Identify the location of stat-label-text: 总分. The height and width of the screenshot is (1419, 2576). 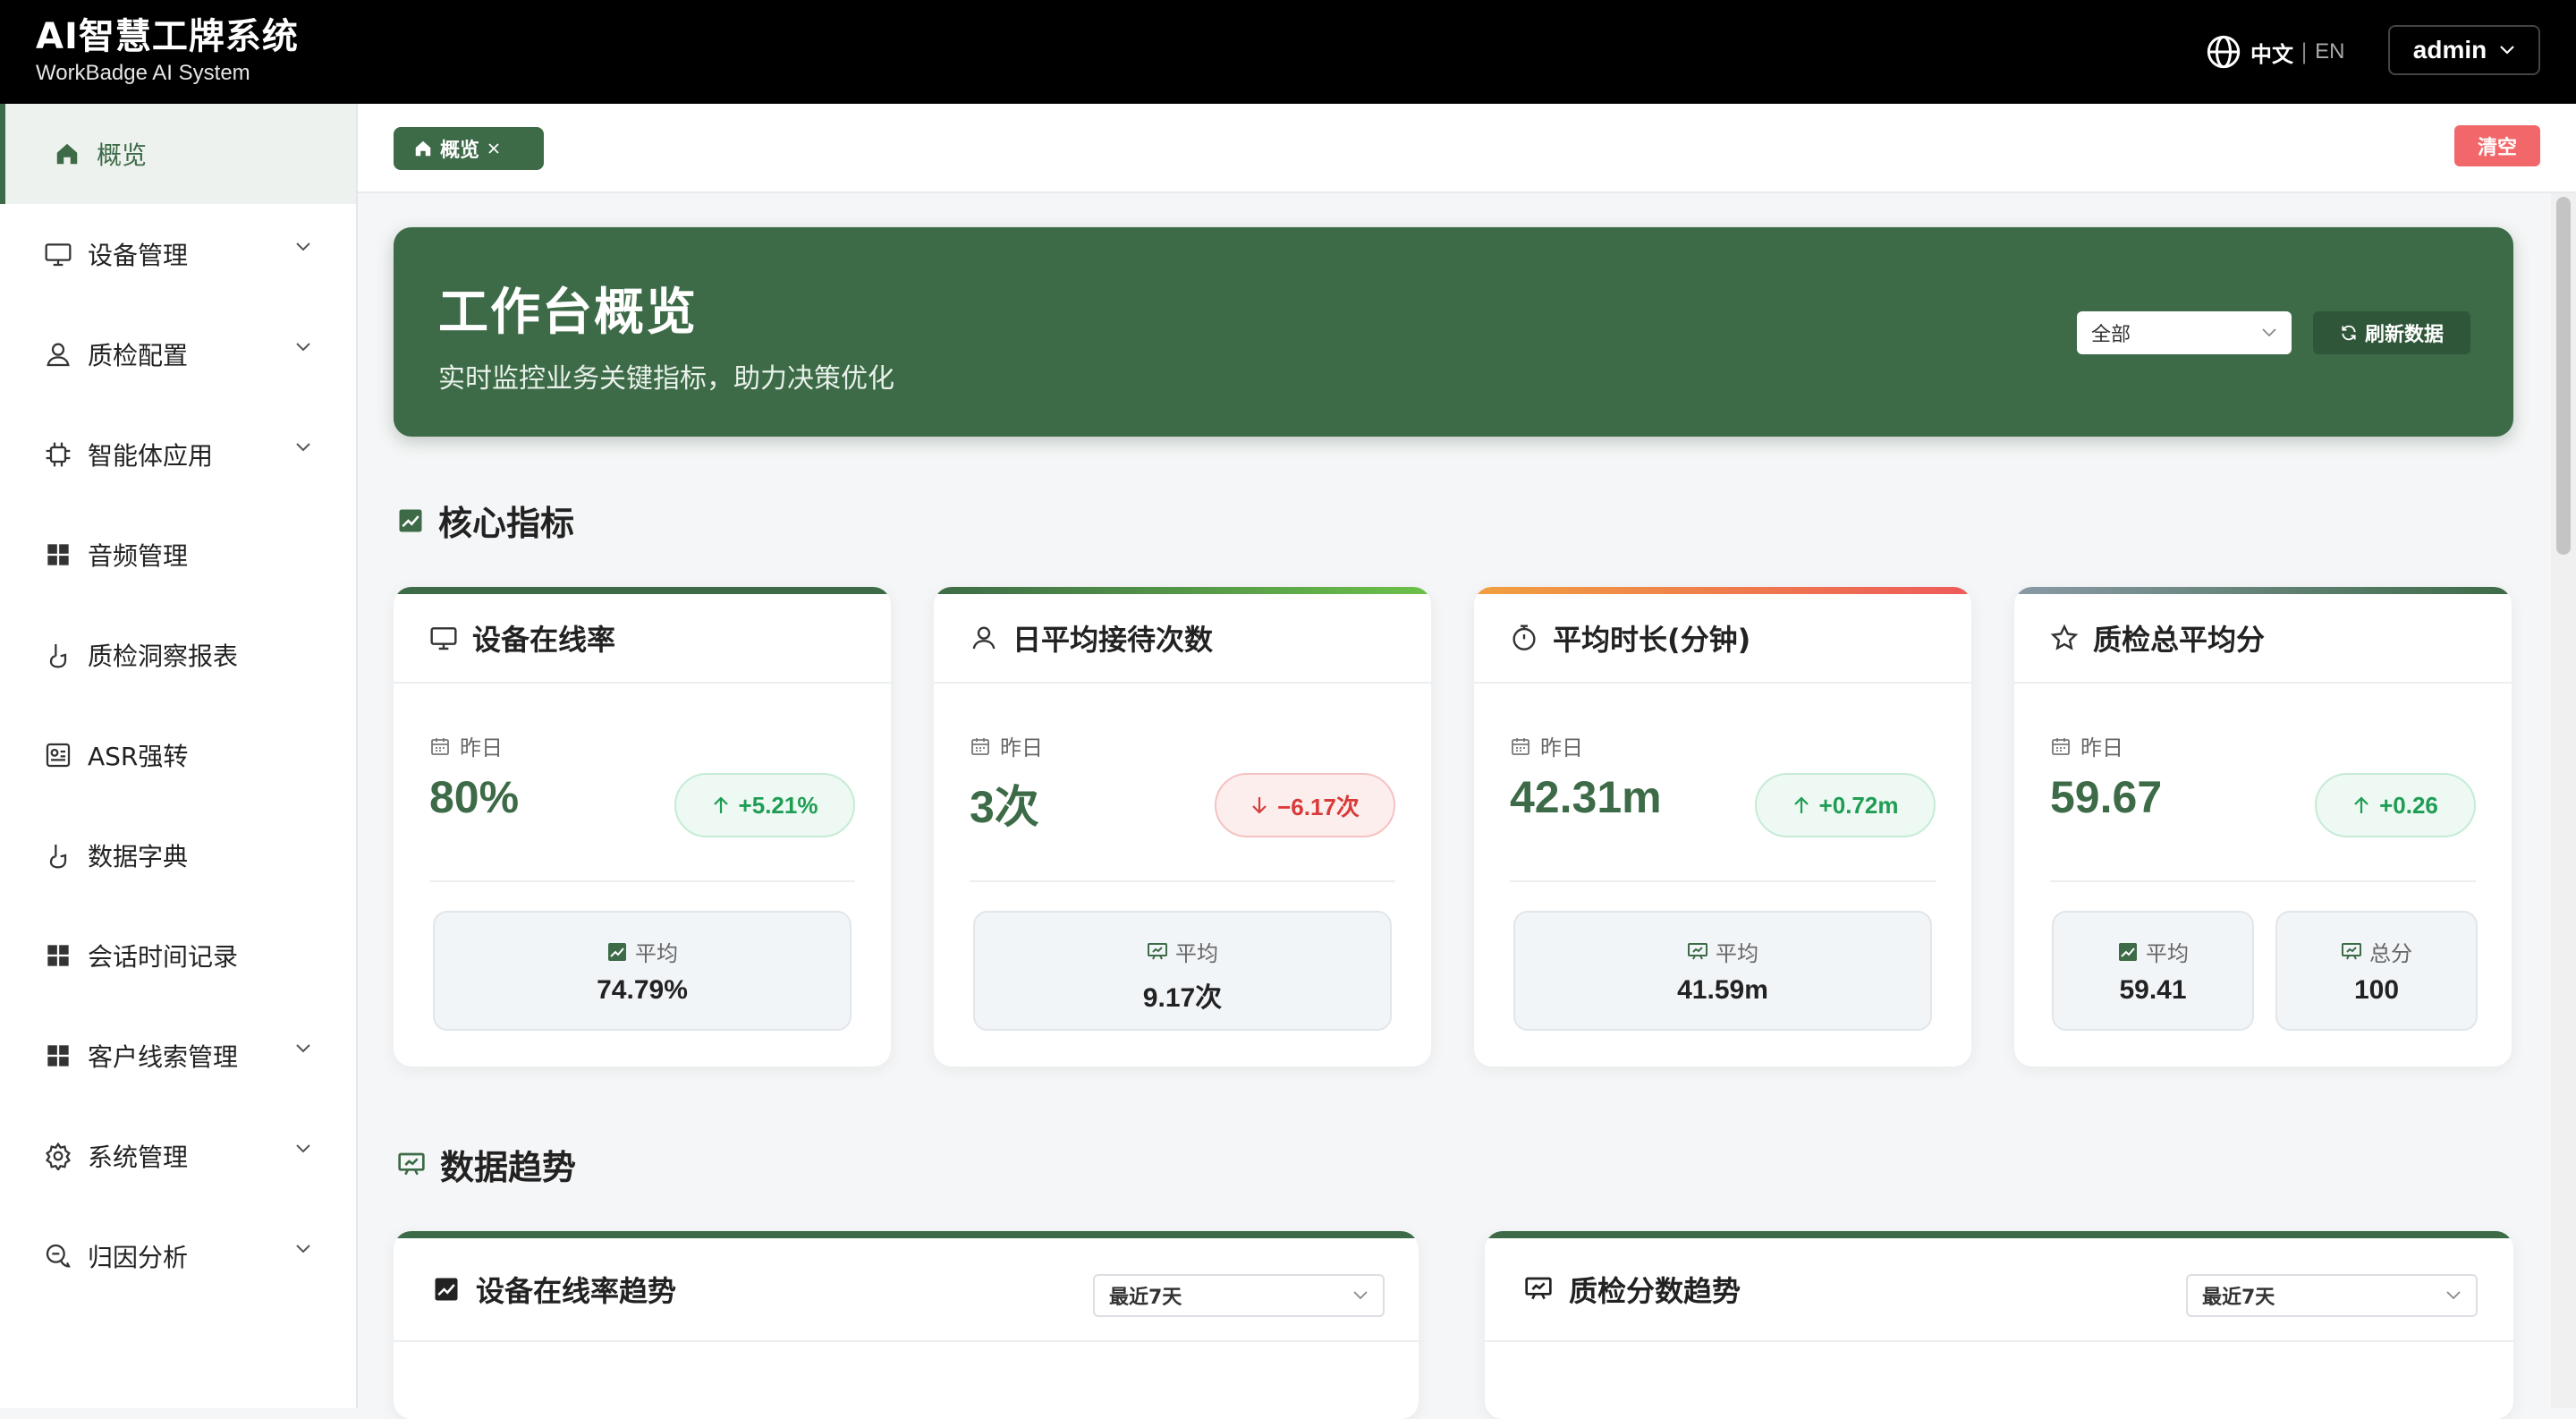
(2390, 953).